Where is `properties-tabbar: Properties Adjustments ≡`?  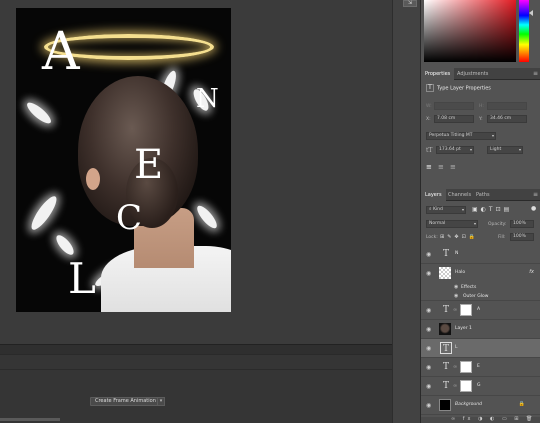 properties-tabbar: Properties Adjustments ≡ is located at coordinates (480, 74).